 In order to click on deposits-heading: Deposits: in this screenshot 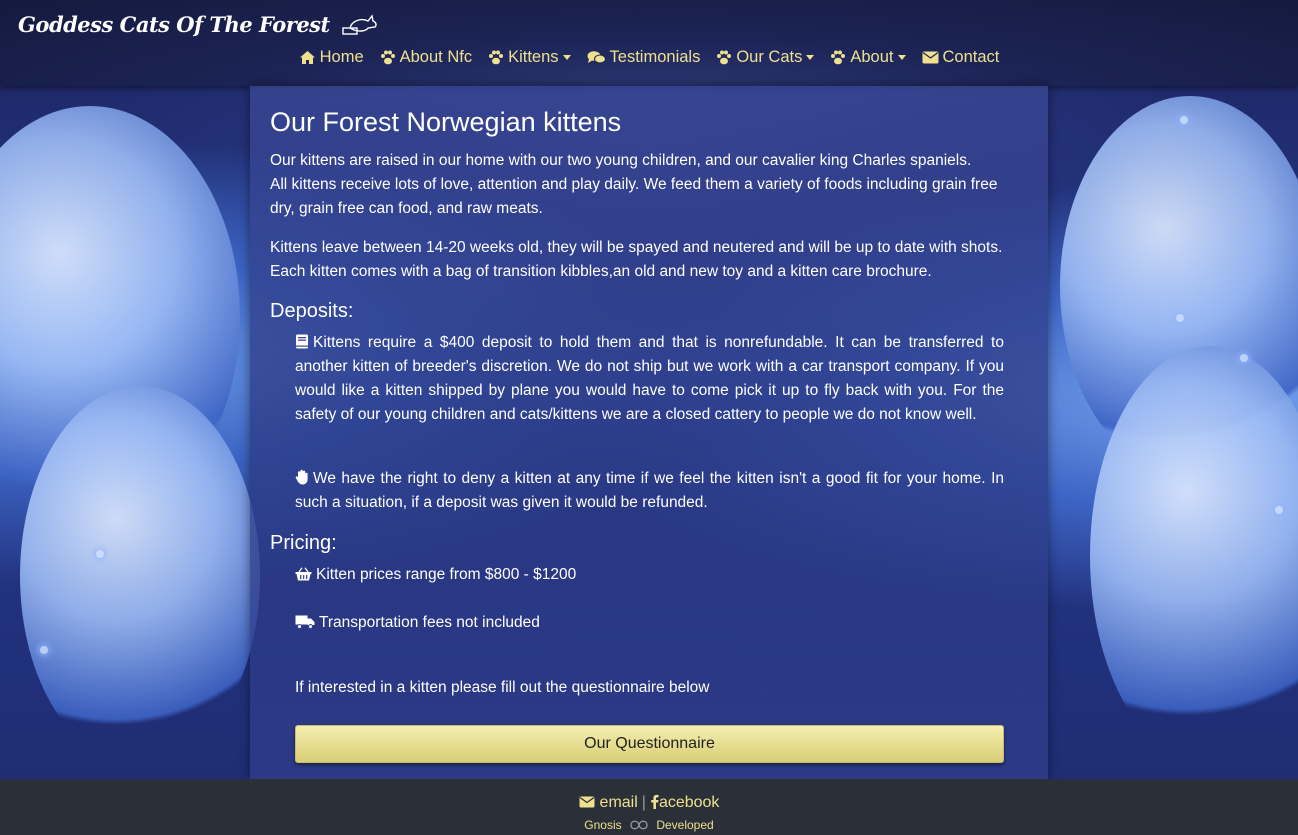, I will do `click(312, 311)`.